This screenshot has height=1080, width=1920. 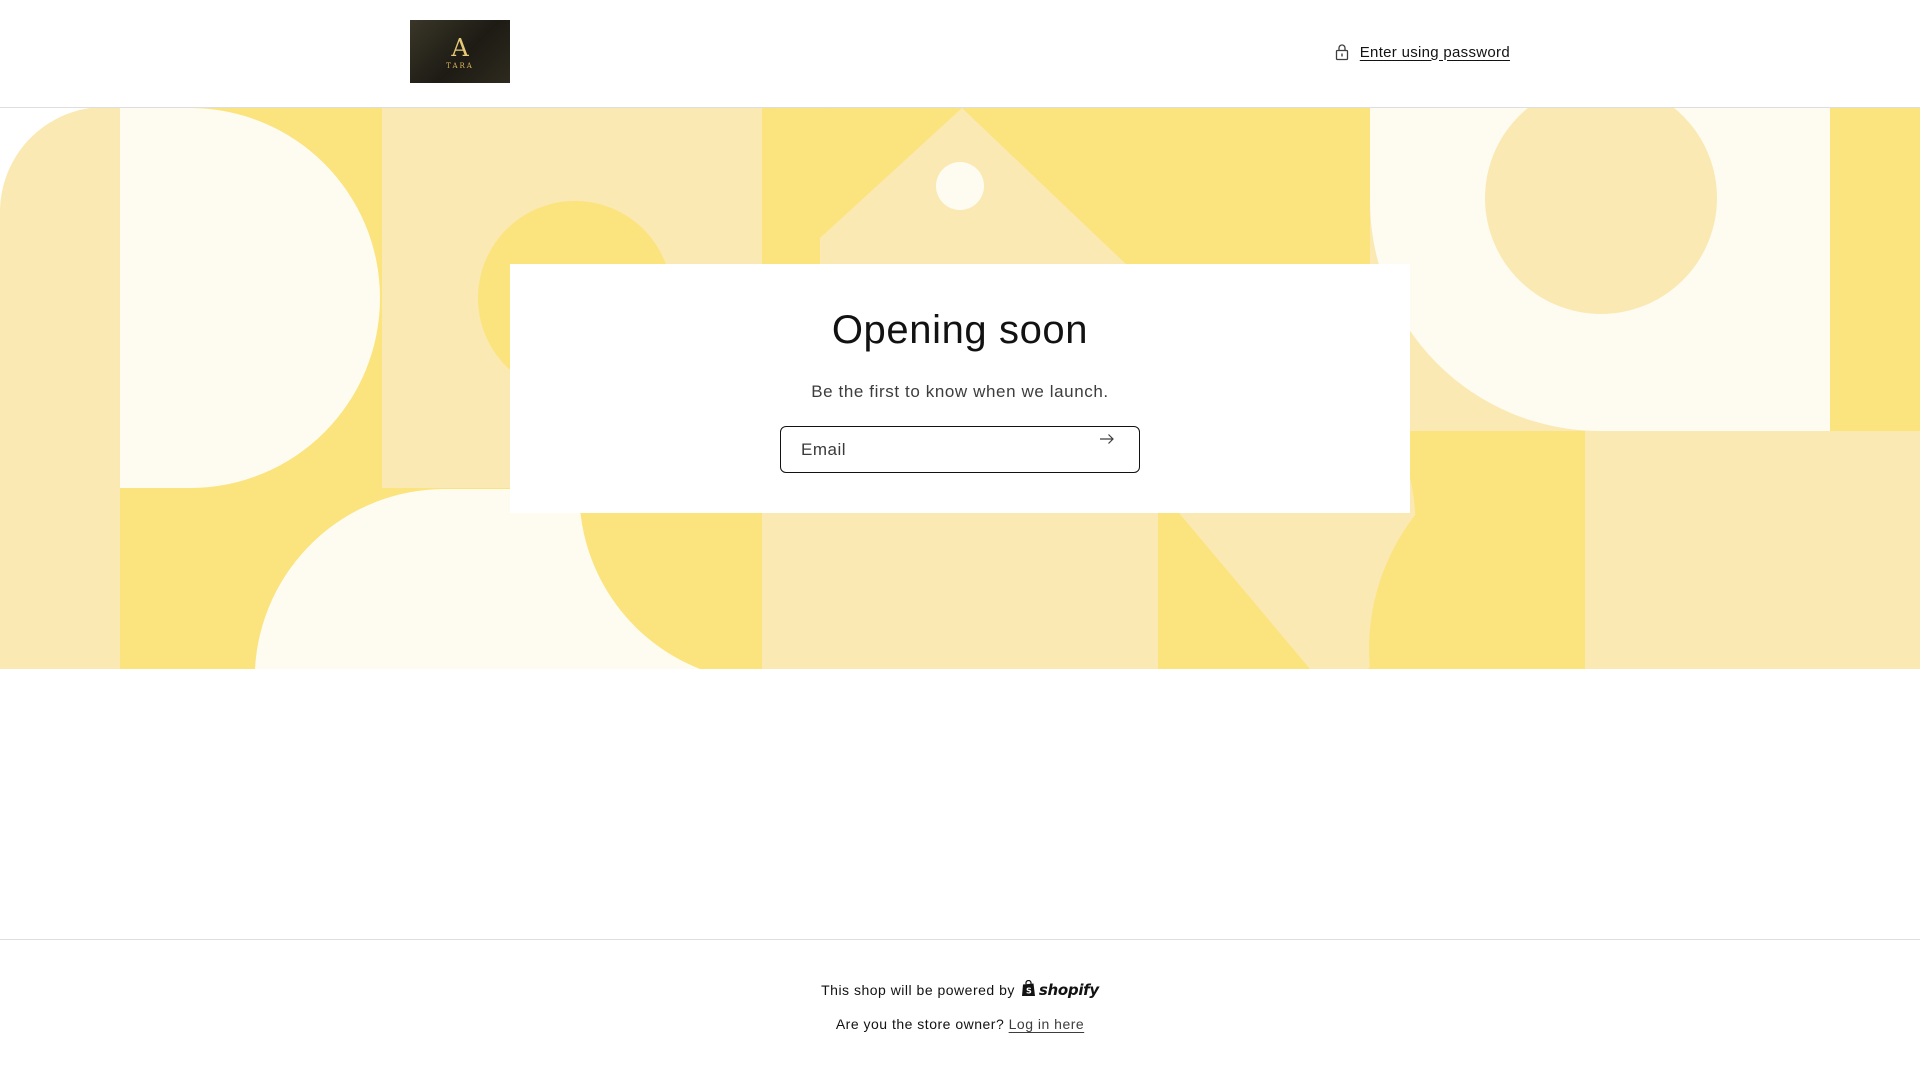 What do you see at coordinates (1342, 52) in the screenshot?
I see `lock-icon` at bounding box center [1342, 52].